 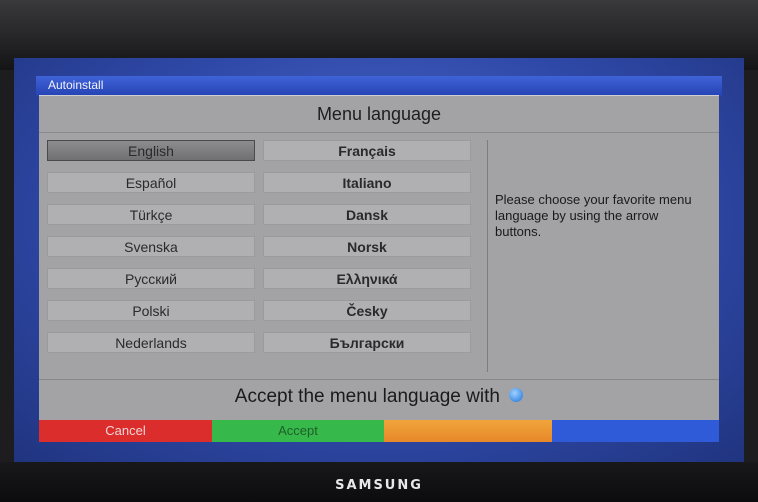 What do you see at coordinates (468, 431) in the screenshot?
I see `yellow-button` at bounding box center [468, 431].